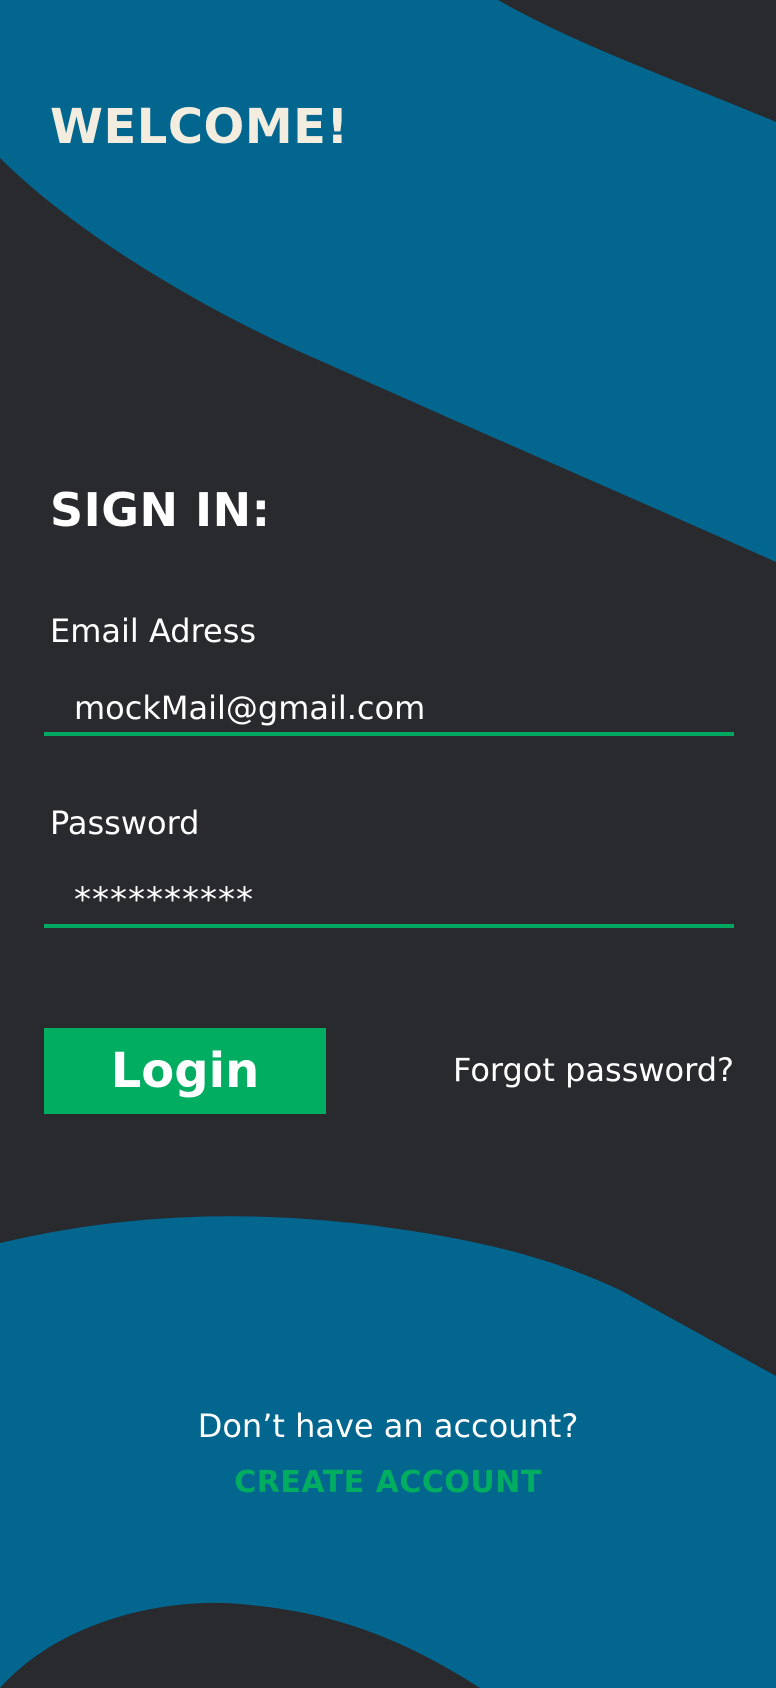 The height and width of the screenshot is (1688, 776). I want to click on create-account-link: CREATE ACCOUNT, so click(388, 1483).